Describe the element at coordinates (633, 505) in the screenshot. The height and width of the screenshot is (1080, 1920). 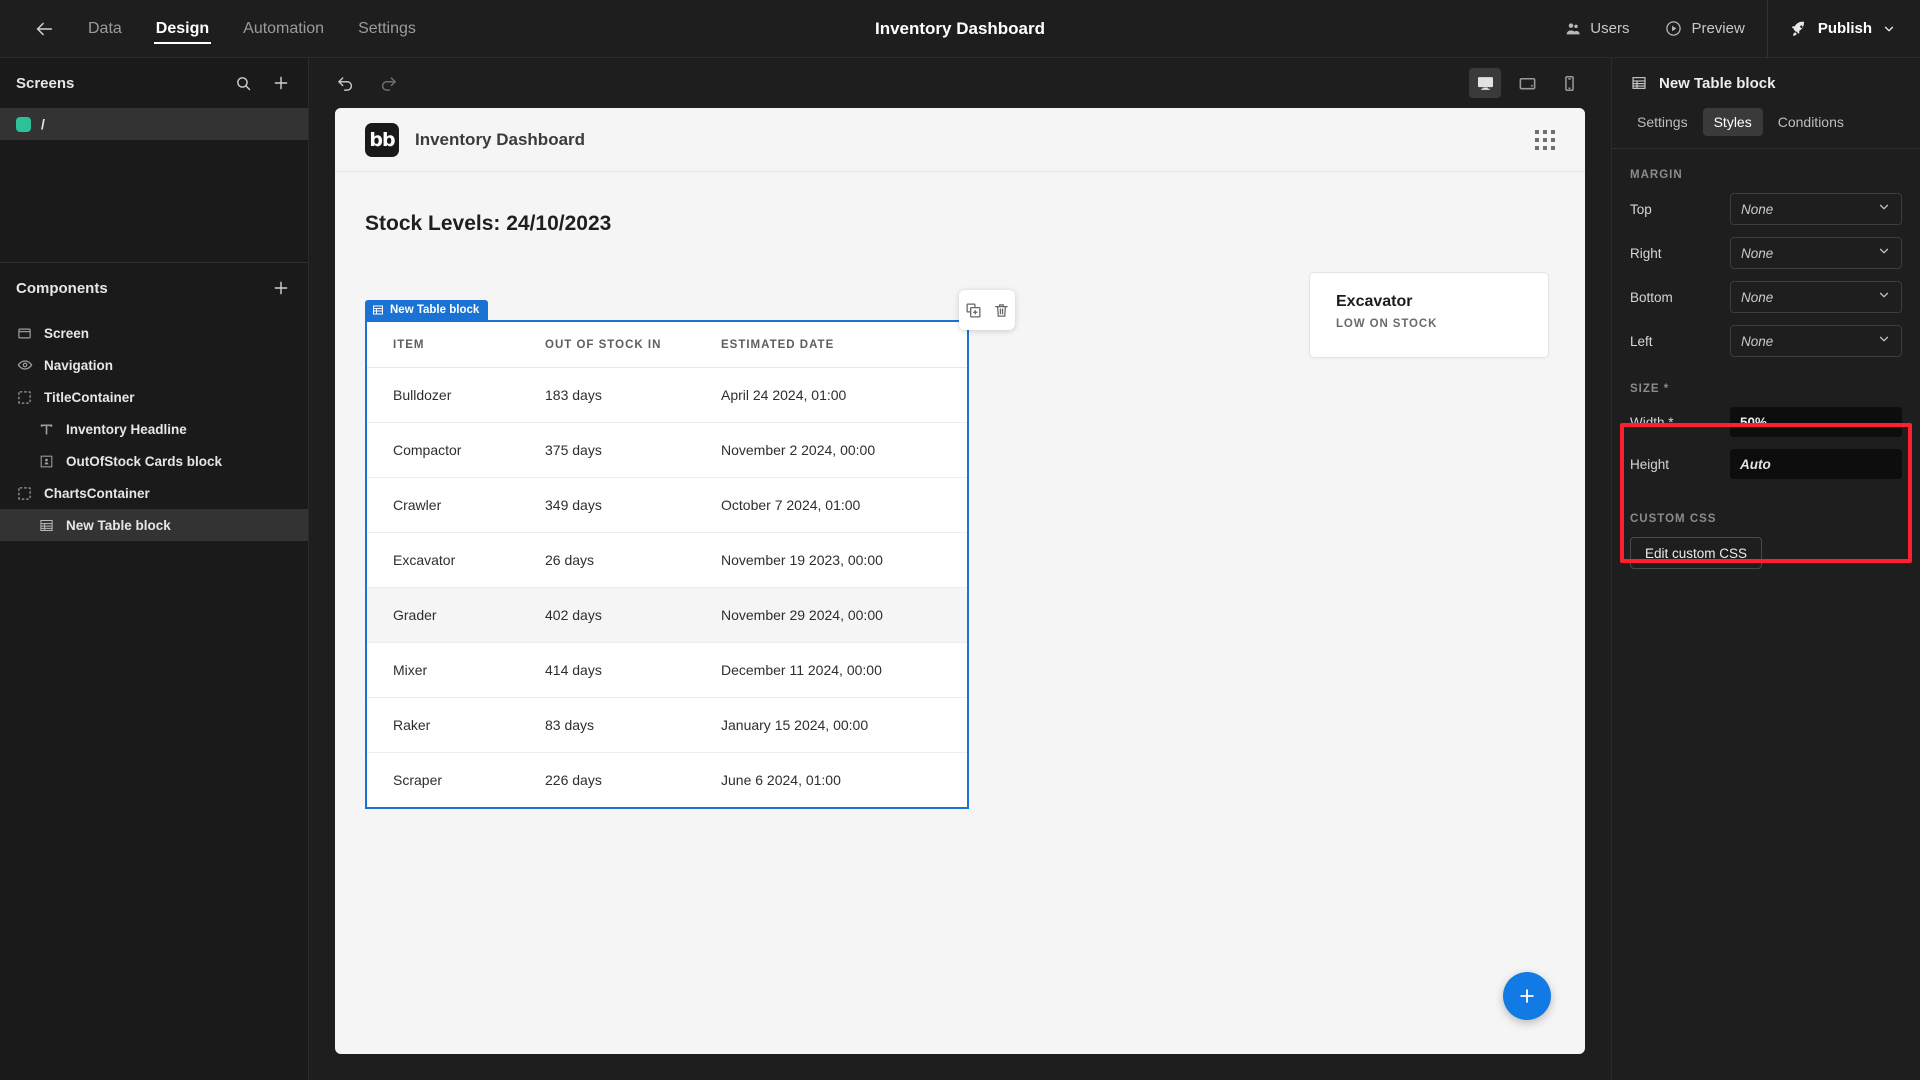
I see `cell-out-of-stock-in: 349 days` at that location.